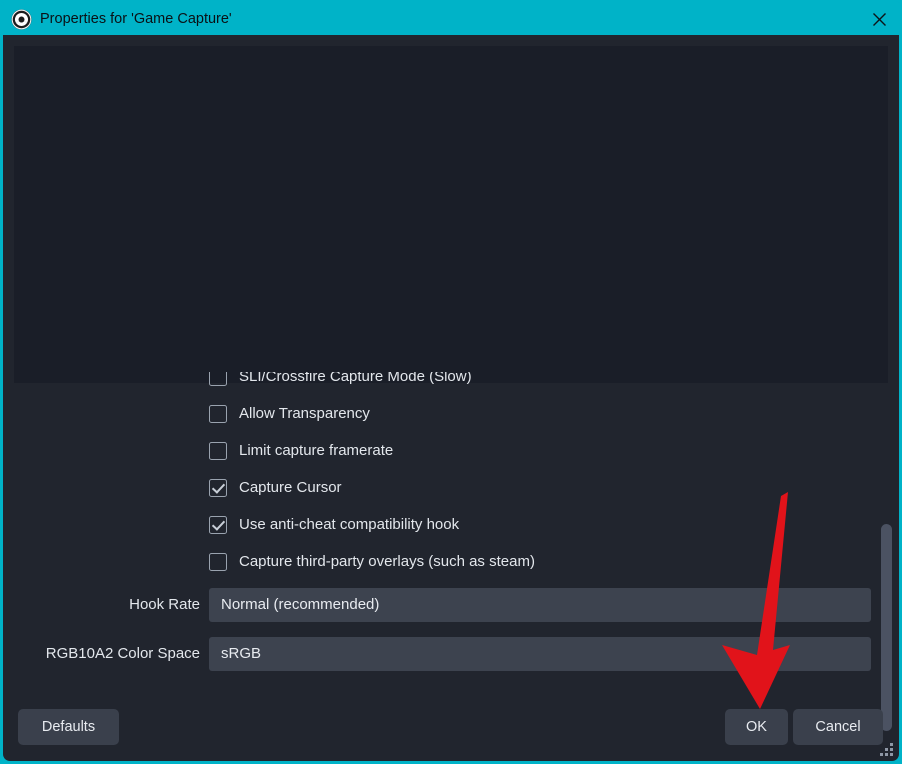 The height and width of the screenshot is (764, 902). What do you see at coordinates (451, 413) in the screenshot?
I see `checkbox-row: Allow Transparency` at bounding box center [451, 413].